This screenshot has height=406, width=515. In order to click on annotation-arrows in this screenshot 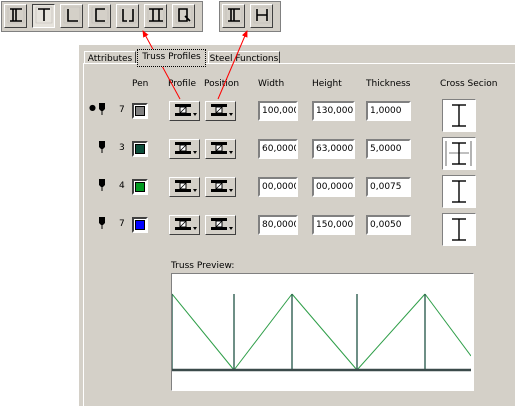, I will do `click(195, 65)`.